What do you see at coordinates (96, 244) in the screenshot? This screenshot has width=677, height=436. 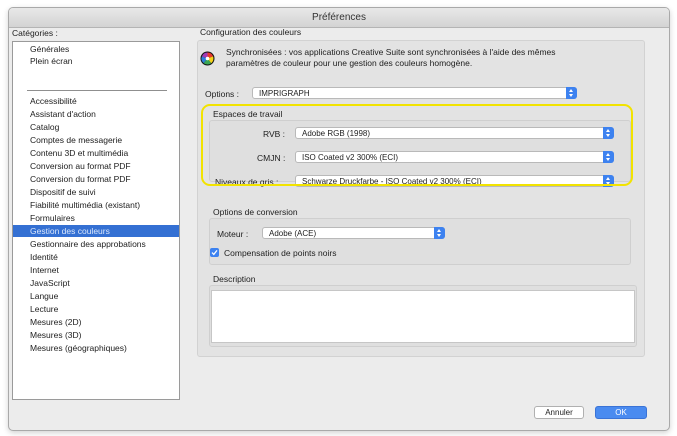 I see `category-item: Gestionnaire des approbations` at bounding box center [96, 244].